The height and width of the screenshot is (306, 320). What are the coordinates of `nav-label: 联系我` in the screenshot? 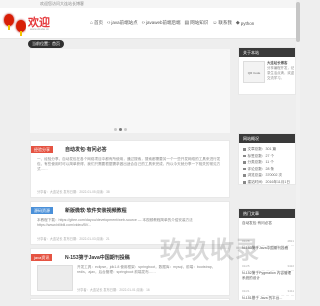 It's located at (225, 22).